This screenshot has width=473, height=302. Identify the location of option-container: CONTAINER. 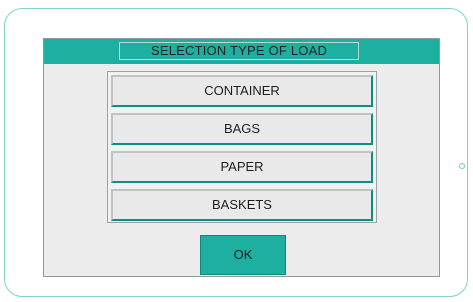
(242, 91).